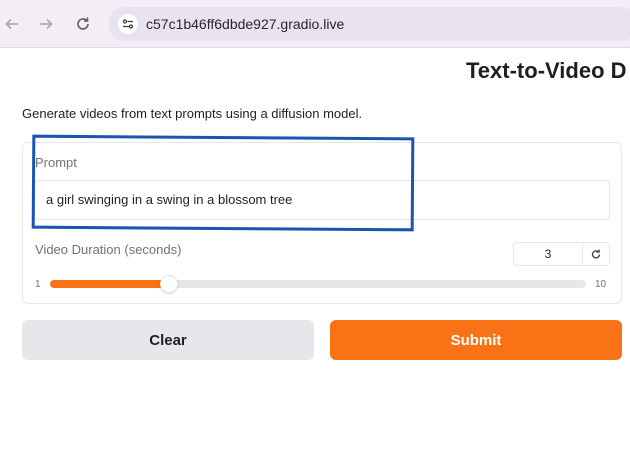  Describe the element at coordinates (56, 162) in the screenshot. I see `prompt-label: Prompt` at that location.